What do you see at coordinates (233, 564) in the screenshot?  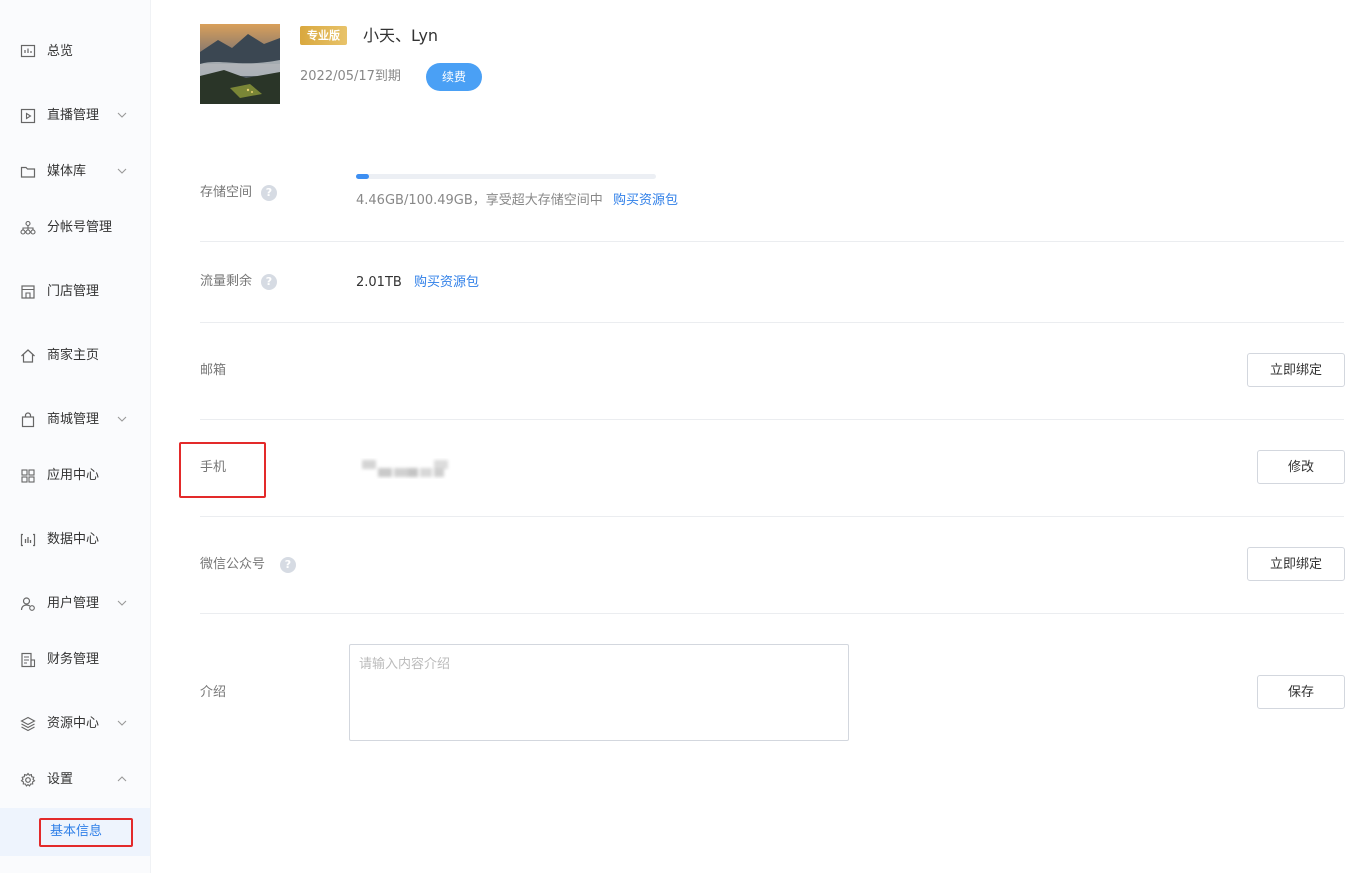 I see `wechat-label: 微信公众号` at bounding box center [233, 564].